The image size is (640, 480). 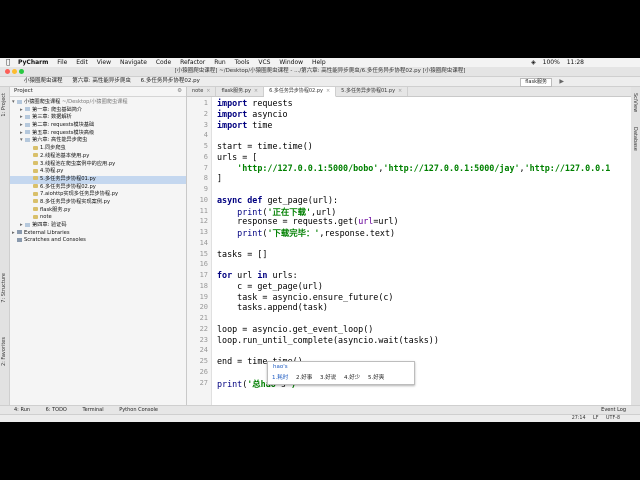 I want to click on code-line: tasks.append(task), so click(x=272, y=307).